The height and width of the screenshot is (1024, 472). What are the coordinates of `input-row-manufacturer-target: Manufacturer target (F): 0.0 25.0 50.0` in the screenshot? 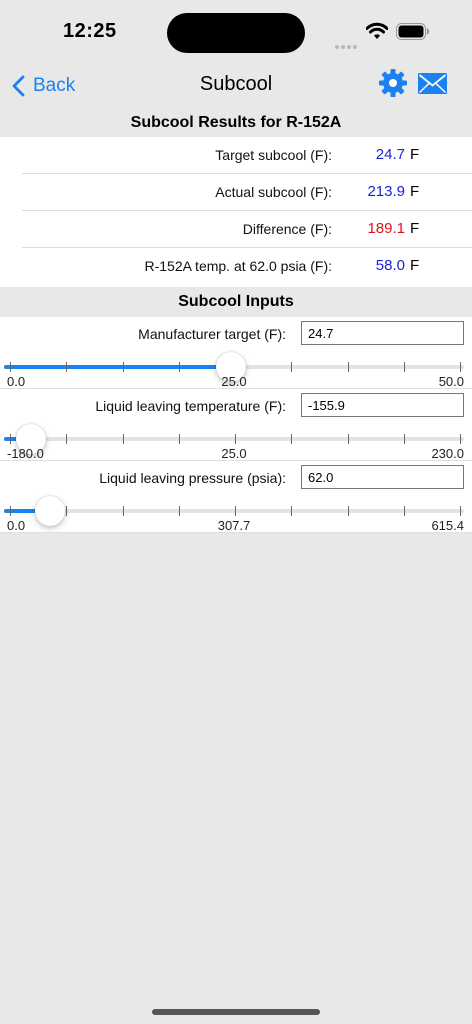 It's located at (236, 353).